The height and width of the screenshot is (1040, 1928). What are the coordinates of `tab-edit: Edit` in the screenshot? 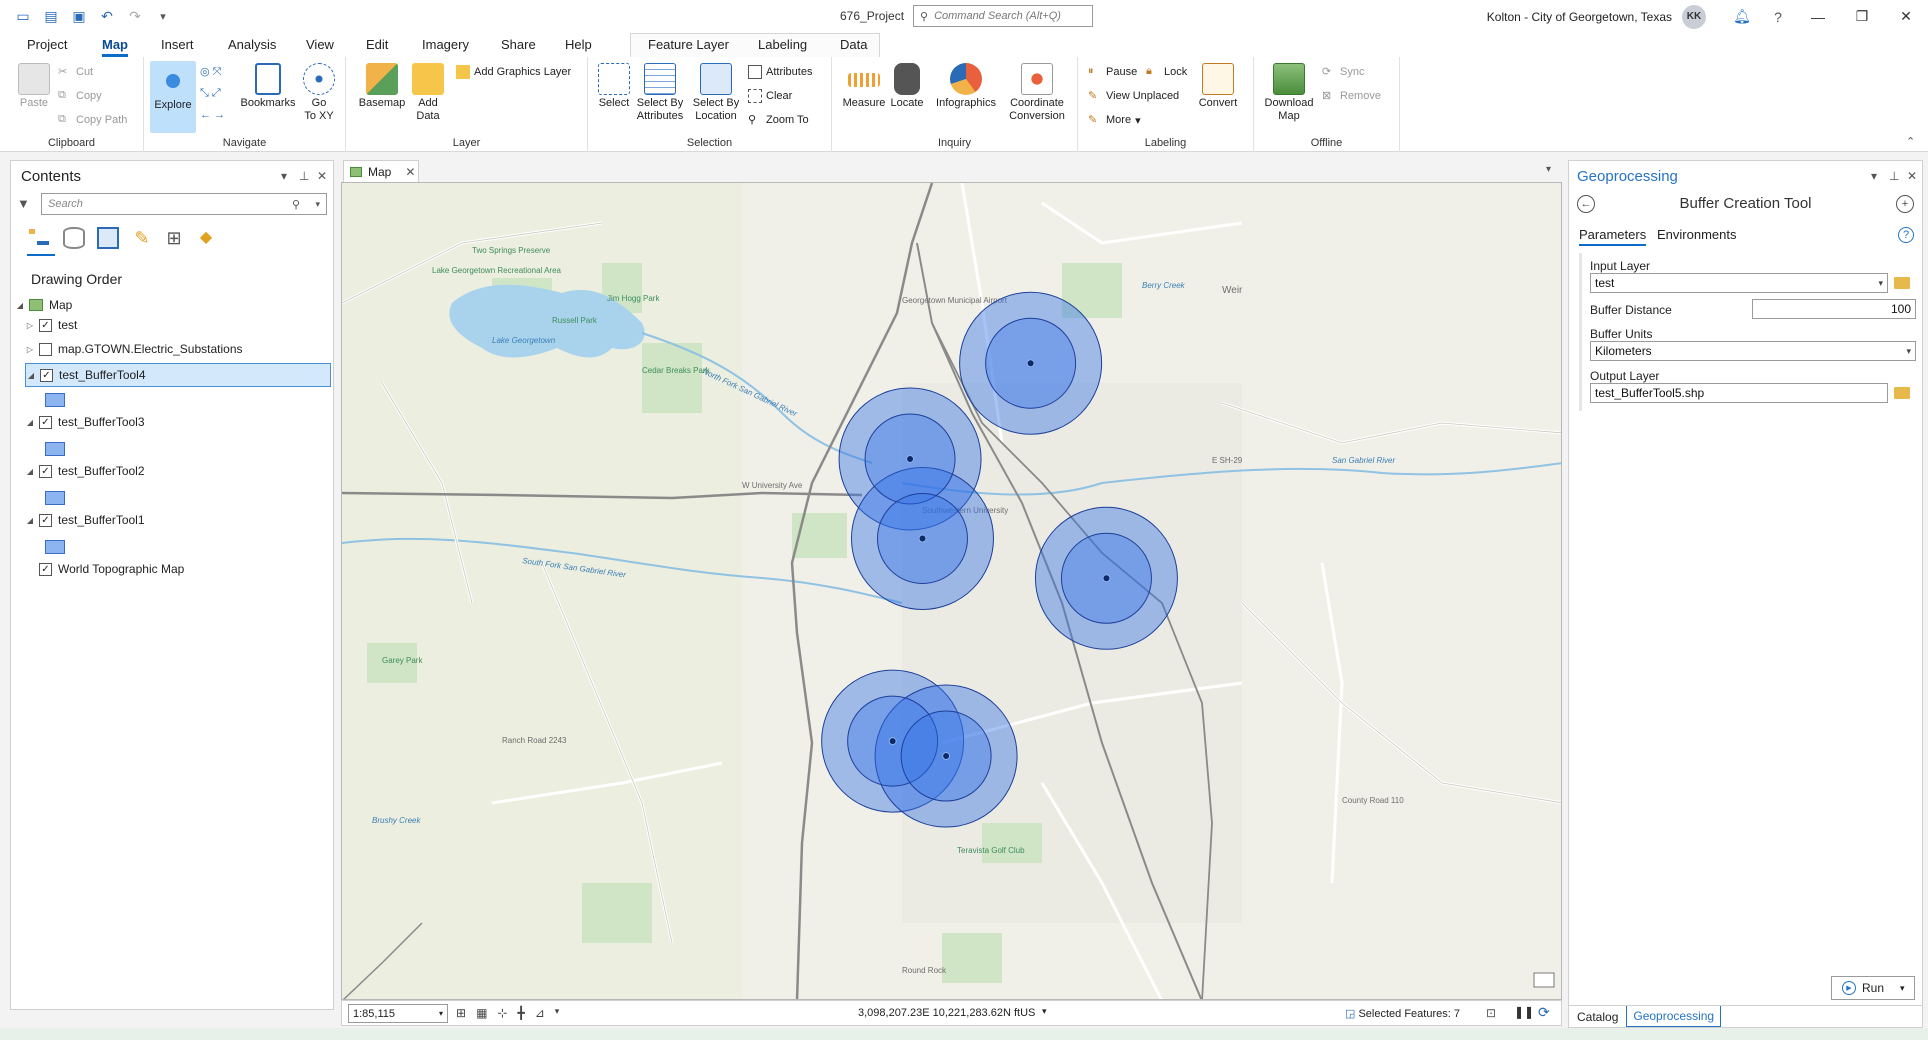 It's located at (377, 44).